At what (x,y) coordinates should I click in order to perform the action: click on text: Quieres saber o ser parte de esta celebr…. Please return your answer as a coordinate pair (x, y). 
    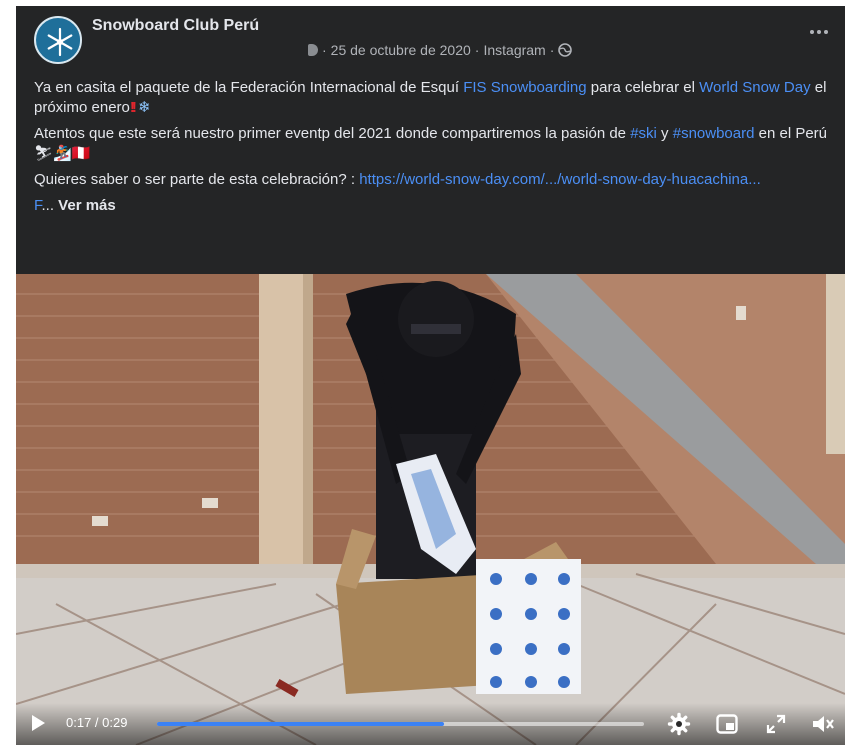
    Looking at the image, I should click on (197, 179).